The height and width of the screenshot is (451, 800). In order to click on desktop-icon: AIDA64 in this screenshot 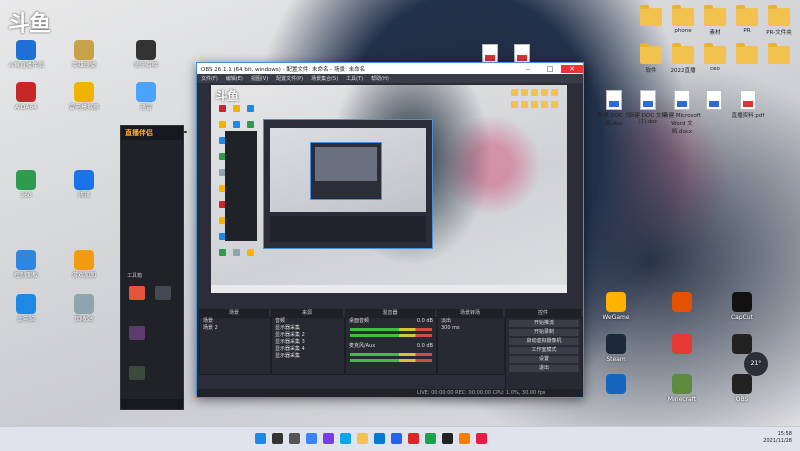, I will do `click(26, 96)`.